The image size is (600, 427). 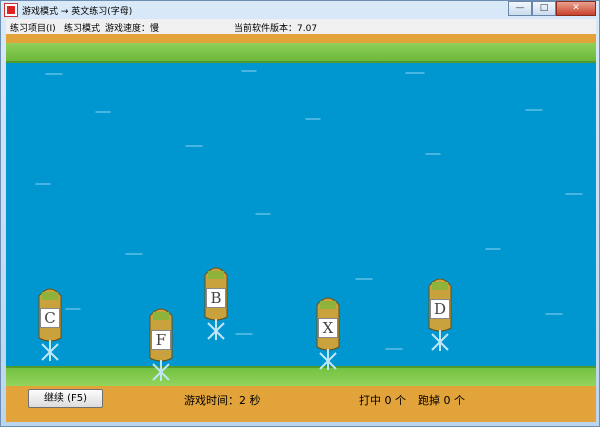 What do you see at coordinates (328, 340) in the screenshot?
I see `boat-x: X` at bounding box center [328, 340].